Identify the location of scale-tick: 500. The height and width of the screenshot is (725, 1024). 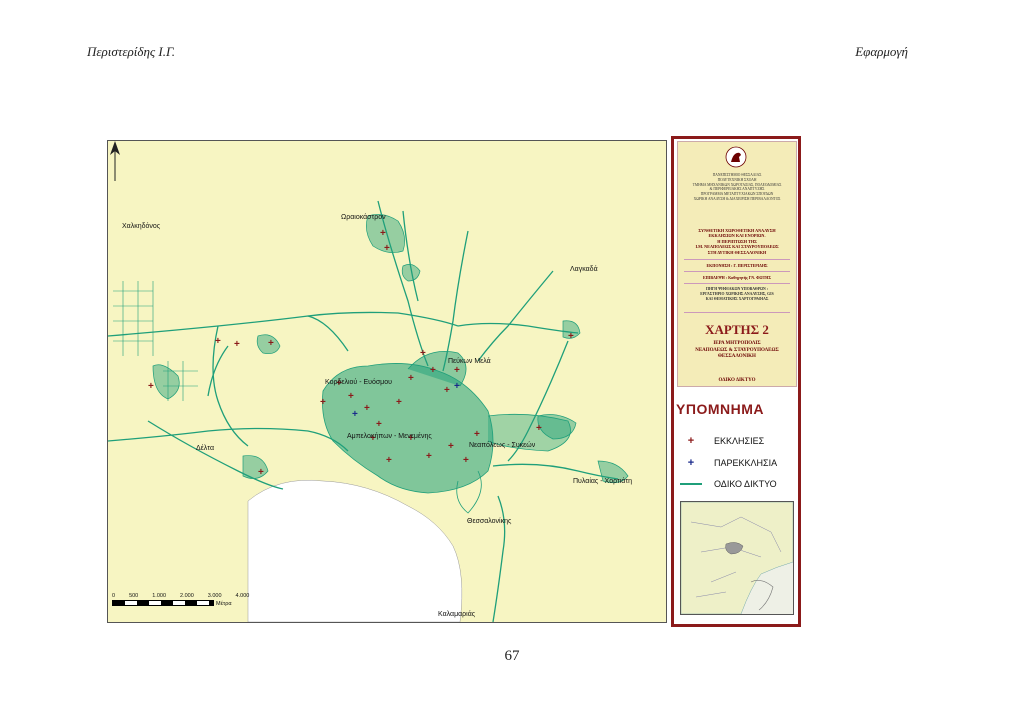
(134, 596).